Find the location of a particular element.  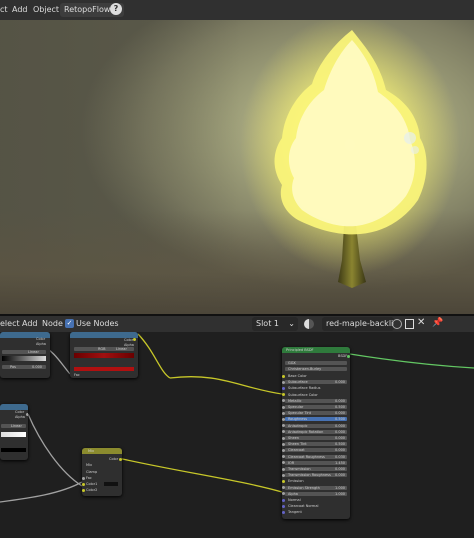

bsdf-input-row: Clearcoat Normal is located at coordinates (314, 506).